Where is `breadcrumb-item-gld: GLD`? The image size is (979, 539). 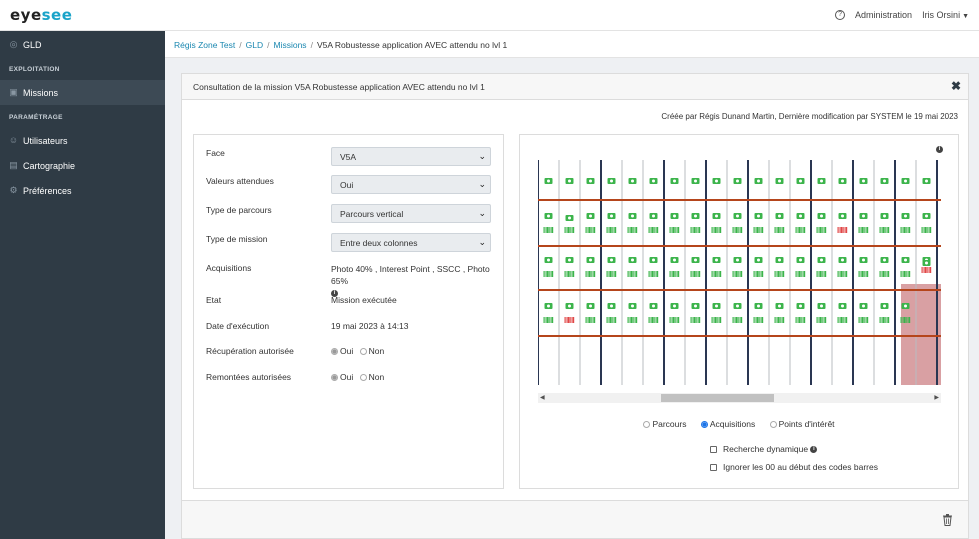 breadcrumb-item-gld: GLD is located at coordinates (254, 45).